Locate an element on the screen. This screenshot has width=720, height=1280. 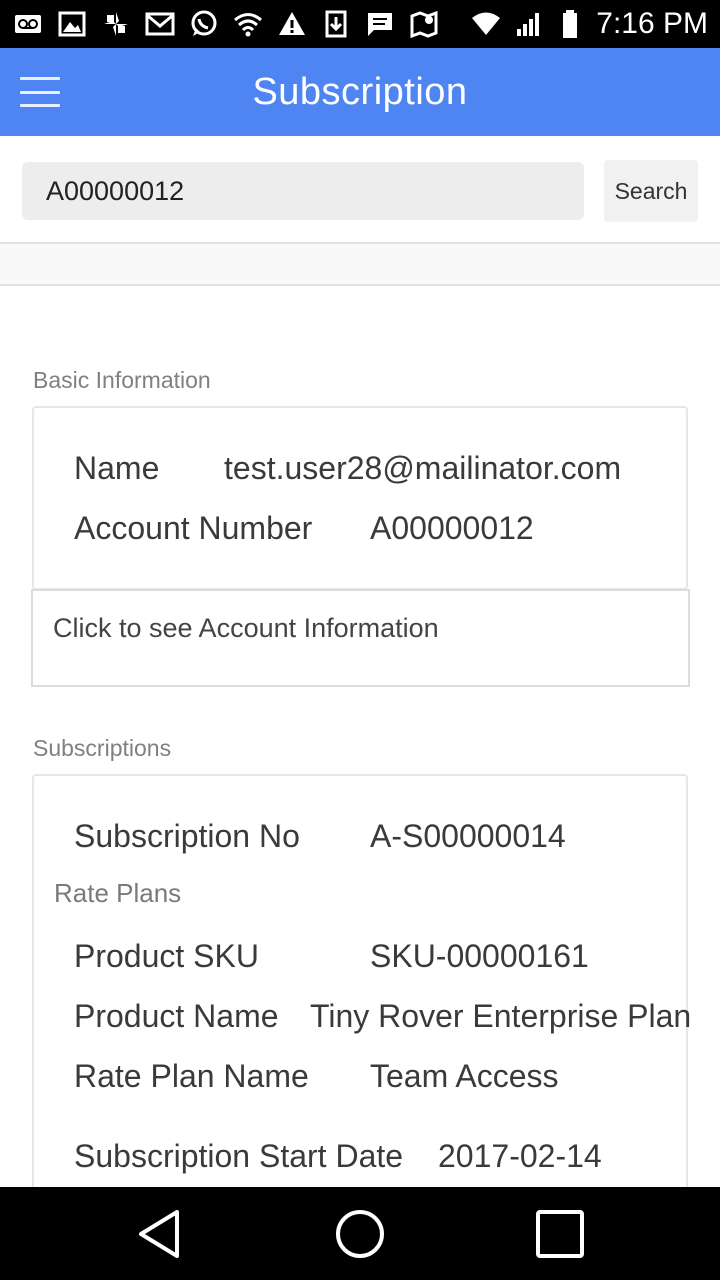
rate-plan-name-label: Rate Plan Name is located at coordinates (191, 1076).